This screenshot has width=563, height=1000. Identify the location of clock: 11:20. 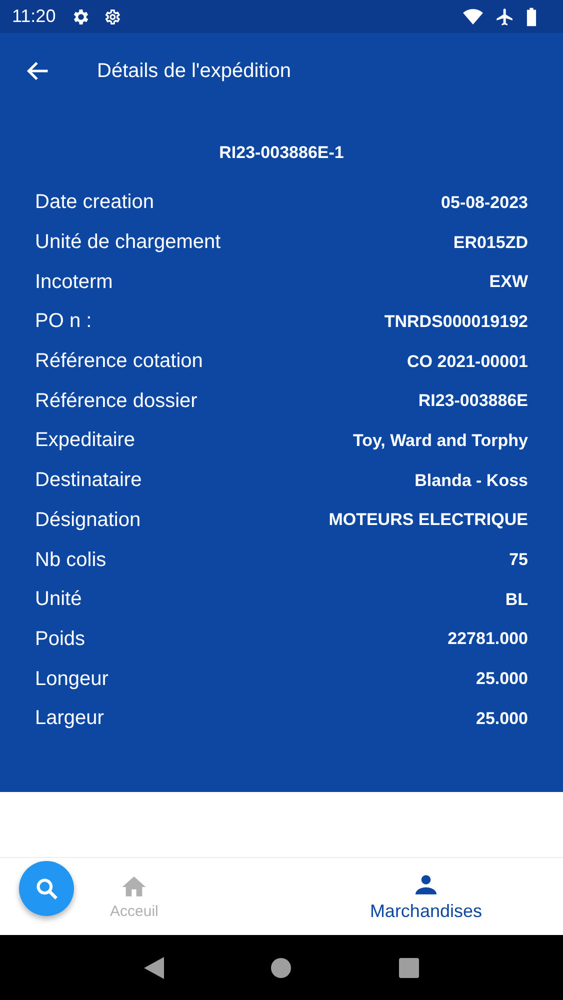
(34, 16).